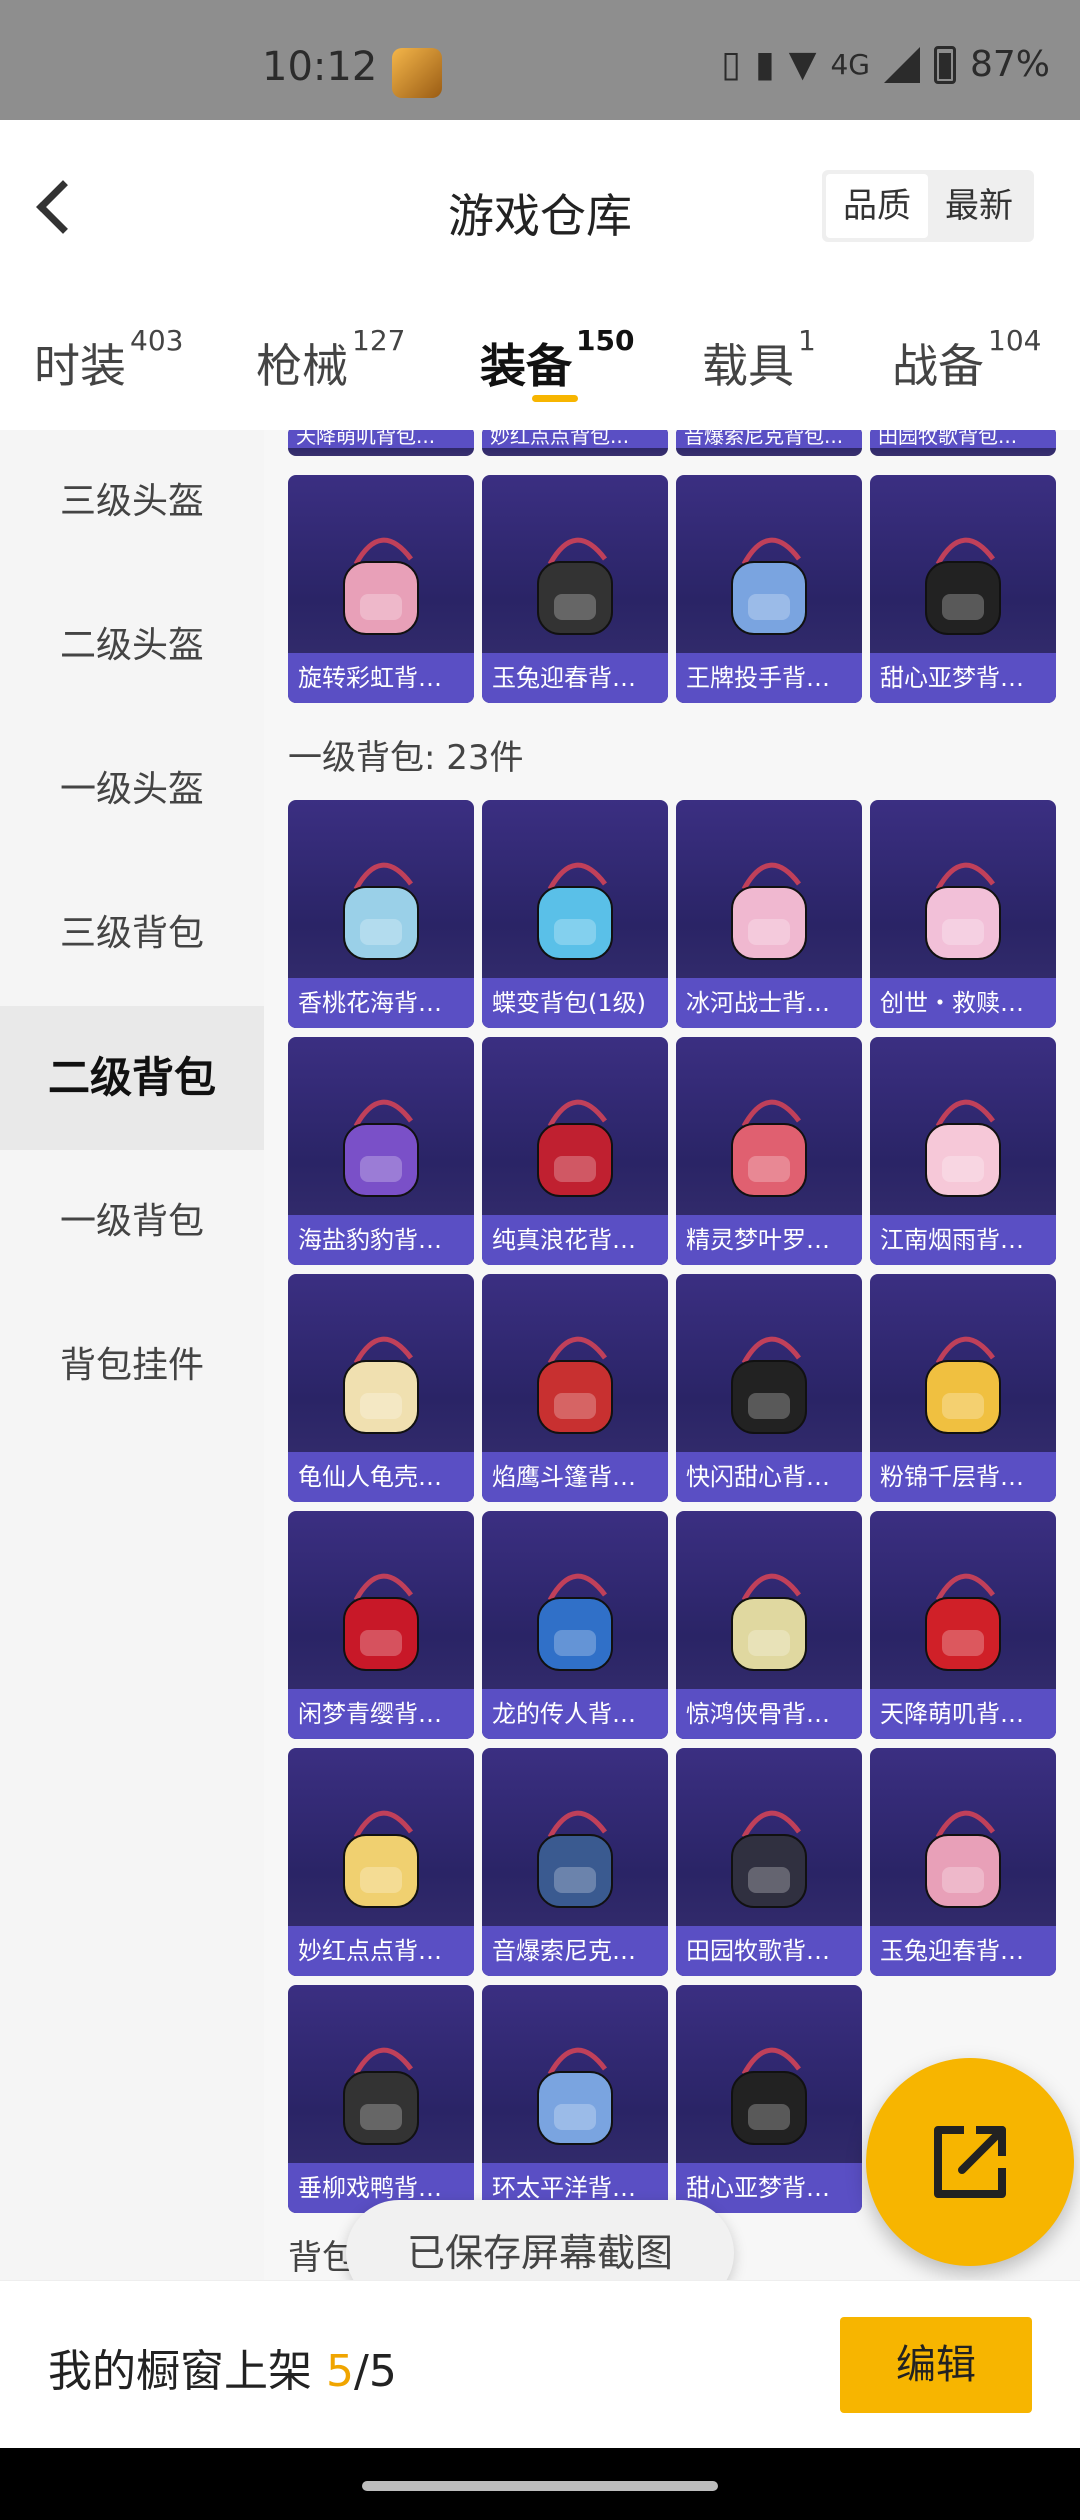 The image size is (1080, 2520). Describe the element at coordinates (320, 67) in the screenshot. I see `status-time: 10:12` at that location.